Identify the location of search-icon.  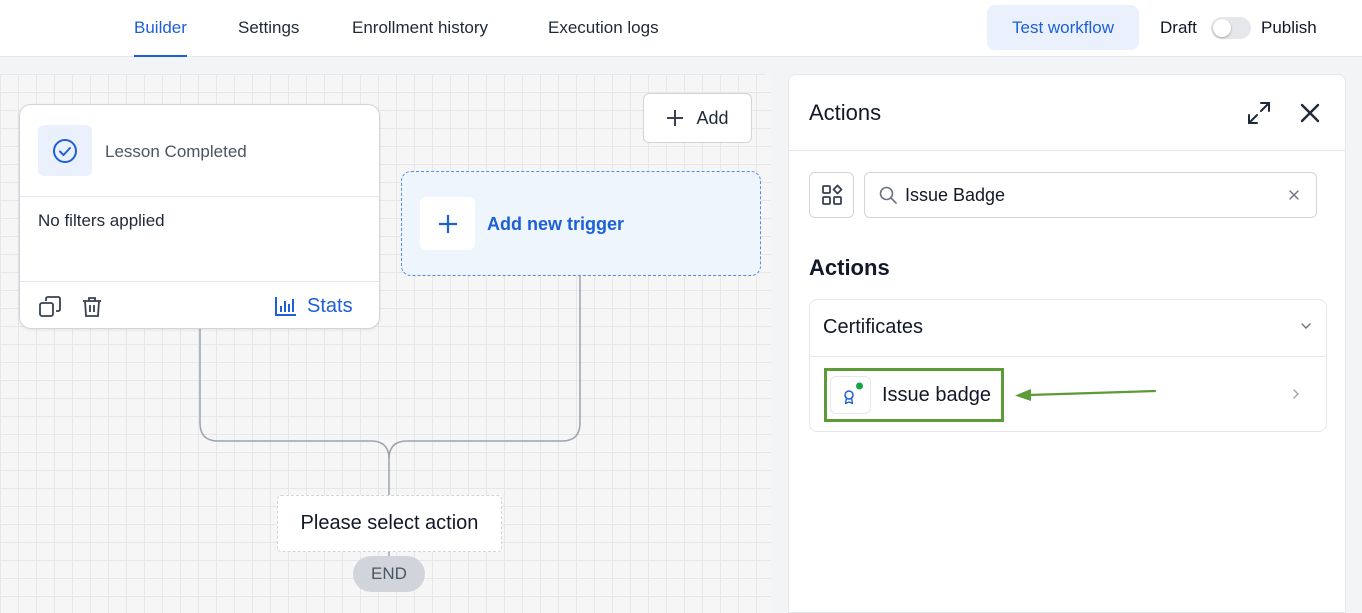
(888, 195).